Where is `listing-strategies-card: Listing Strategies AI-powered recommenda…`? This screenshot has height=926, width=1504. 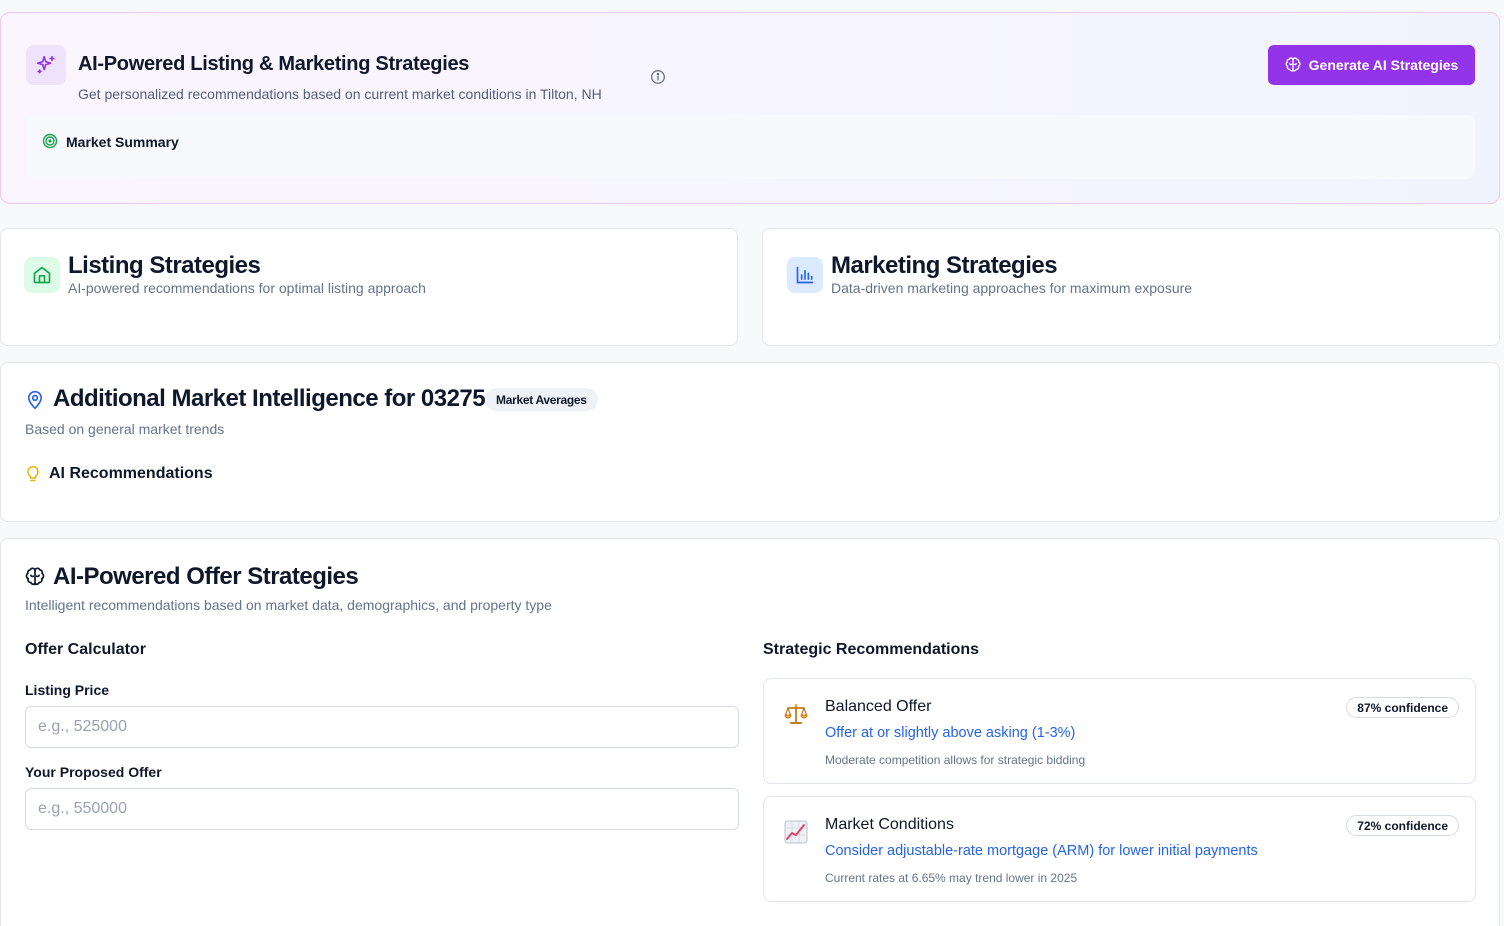
listing-strategies-card: Listing Strategies AI-powered recommenda… is located at coordinates (369, 287).